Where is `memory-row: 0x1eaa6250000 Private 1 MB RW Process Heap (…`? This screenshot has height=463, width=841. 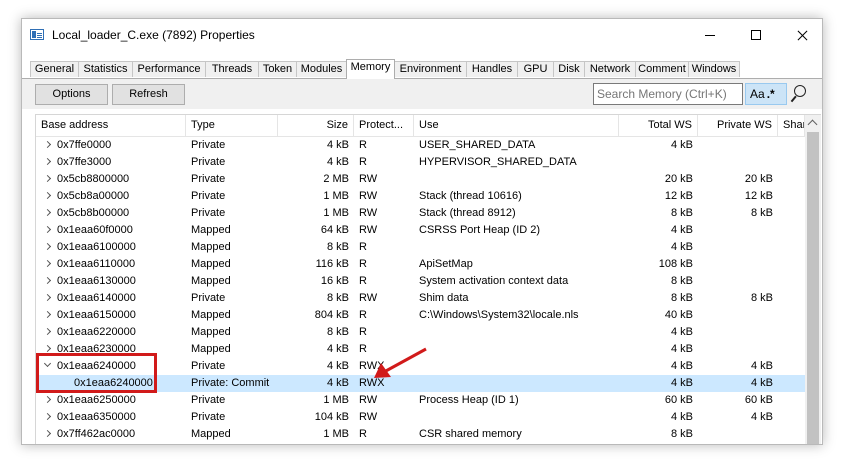 memory-row: 0x1eaa6250000 Private 1 MB RW Process Heap (… is located at coordinates (420, 400).